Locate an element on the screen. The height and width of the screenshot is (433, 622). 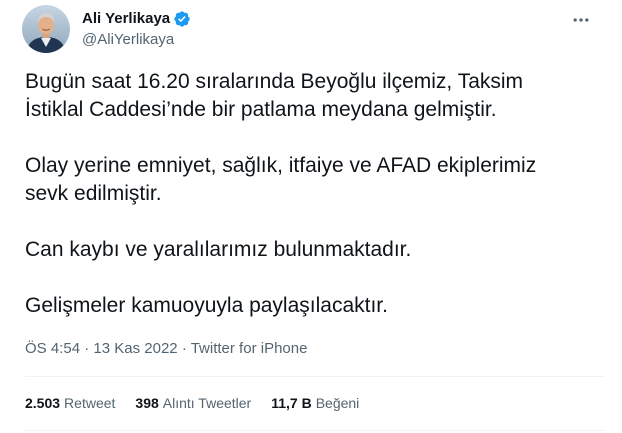
likes-count: 11,7 B is located at coordinates (291, 403).